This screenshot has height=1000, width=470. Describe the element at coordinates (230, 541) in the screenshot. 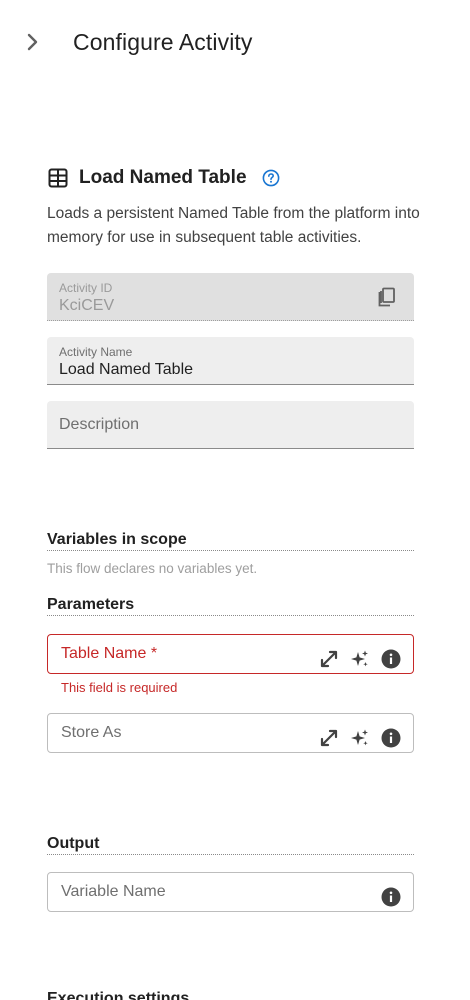

I see `variables-heading: Variables in scope` at that location.